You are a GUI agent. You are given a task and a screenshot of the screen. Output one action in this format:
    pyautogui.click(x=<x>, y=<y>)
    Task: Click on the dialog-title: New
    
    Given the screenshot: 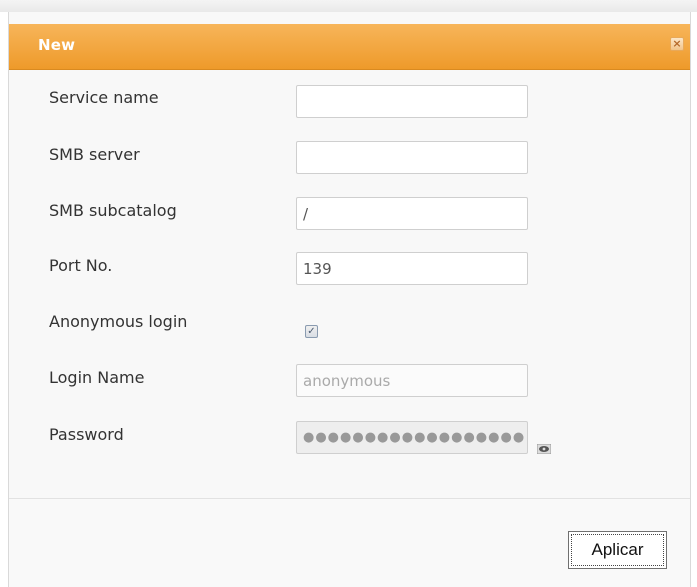 What is the action you would take?
    pyautogui.click(x=57, y=45)
    